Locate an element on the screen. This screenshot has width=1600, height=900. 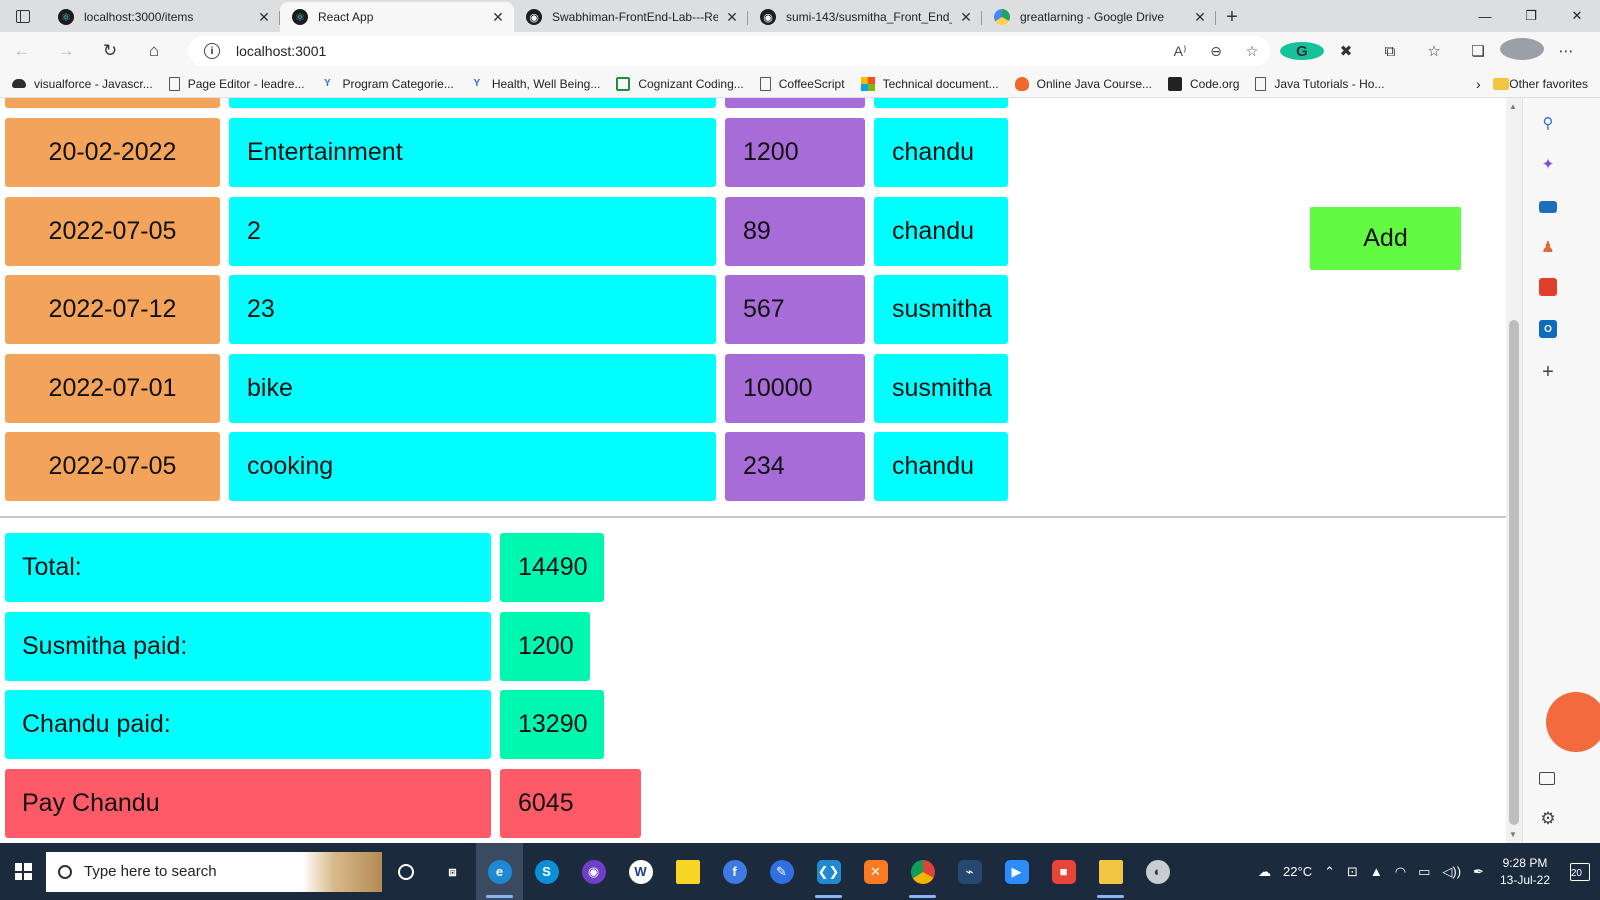
zoom-icon: ▶ is located at coordinates (1016, 871).